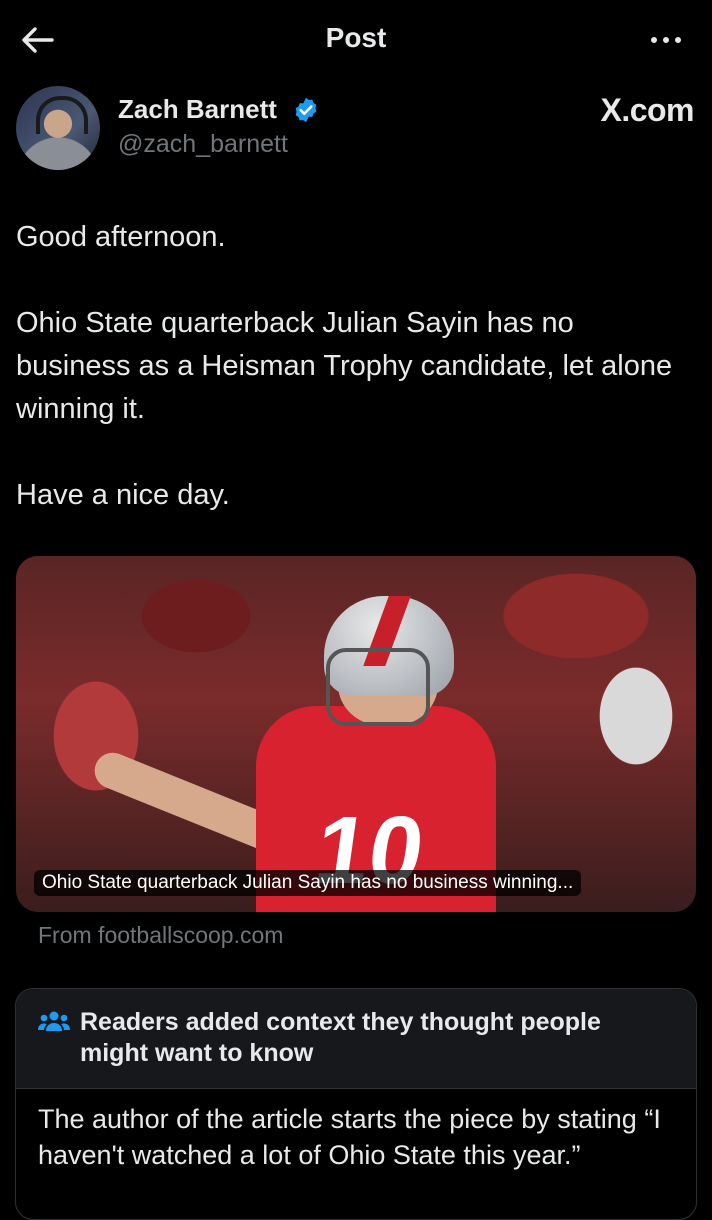 The height and width of the screenshot is (1220, 712). I want to click on verified-badge-icon, so click(306, 110).